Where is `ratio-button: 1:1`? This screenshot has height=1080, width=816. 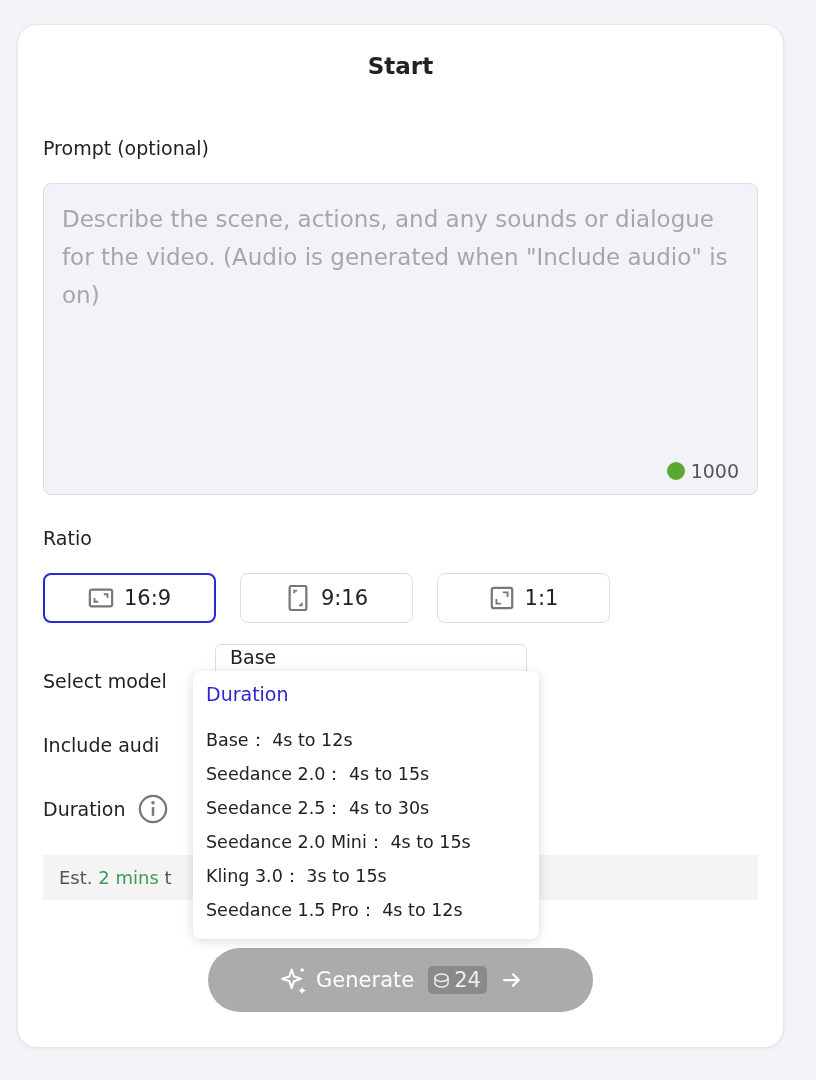 ratio-button: 1:1 is located at coordinates (523, 598).